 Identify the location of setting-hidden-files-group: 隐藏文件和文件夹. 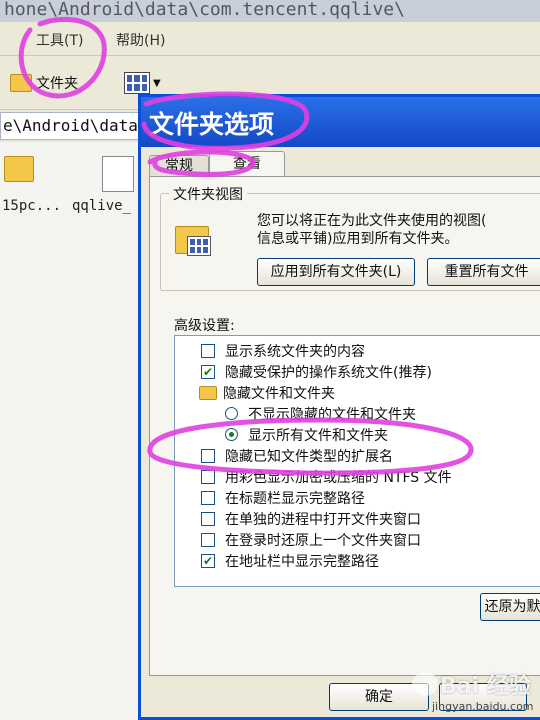
(267, 392).